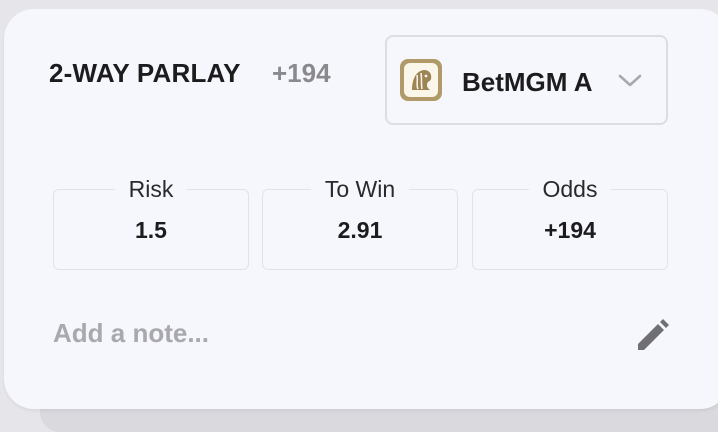  What do you see at coordinates (313, 333) in the screenshot?
I see `add-note-input` at bounding box center [313, 333].